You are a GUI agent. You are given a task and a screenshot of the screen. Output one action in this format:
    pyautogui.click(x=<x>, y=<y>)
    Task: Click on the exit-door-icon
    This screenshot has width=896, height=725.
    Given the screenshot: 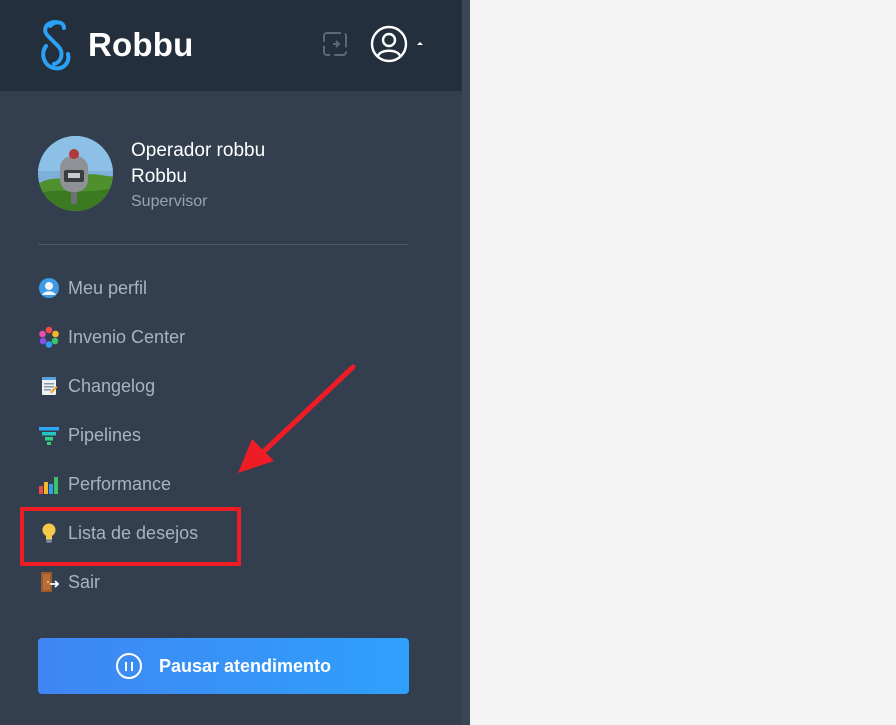 What is the action you would take?
    pyautogui.click(x=50, y=582)
    